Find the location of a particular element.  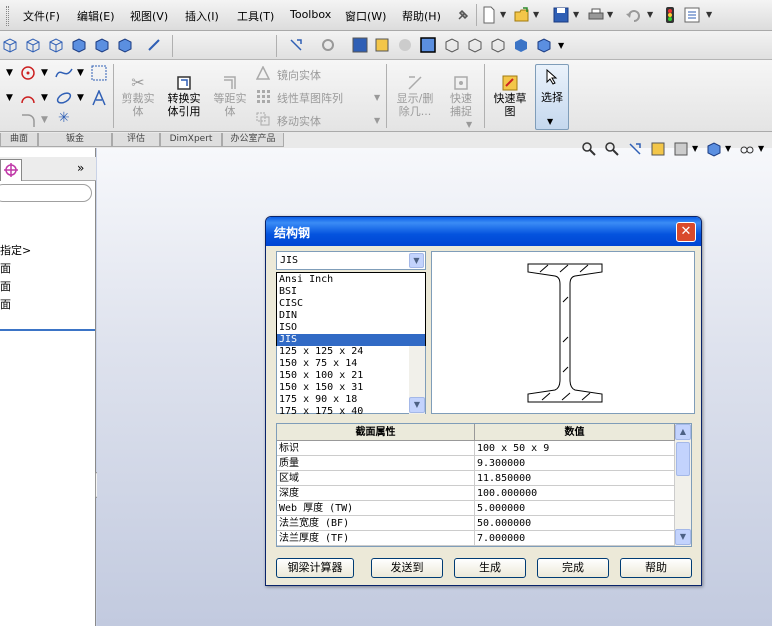

shaded-with-edges-icon is located at coordinates (428, 45).